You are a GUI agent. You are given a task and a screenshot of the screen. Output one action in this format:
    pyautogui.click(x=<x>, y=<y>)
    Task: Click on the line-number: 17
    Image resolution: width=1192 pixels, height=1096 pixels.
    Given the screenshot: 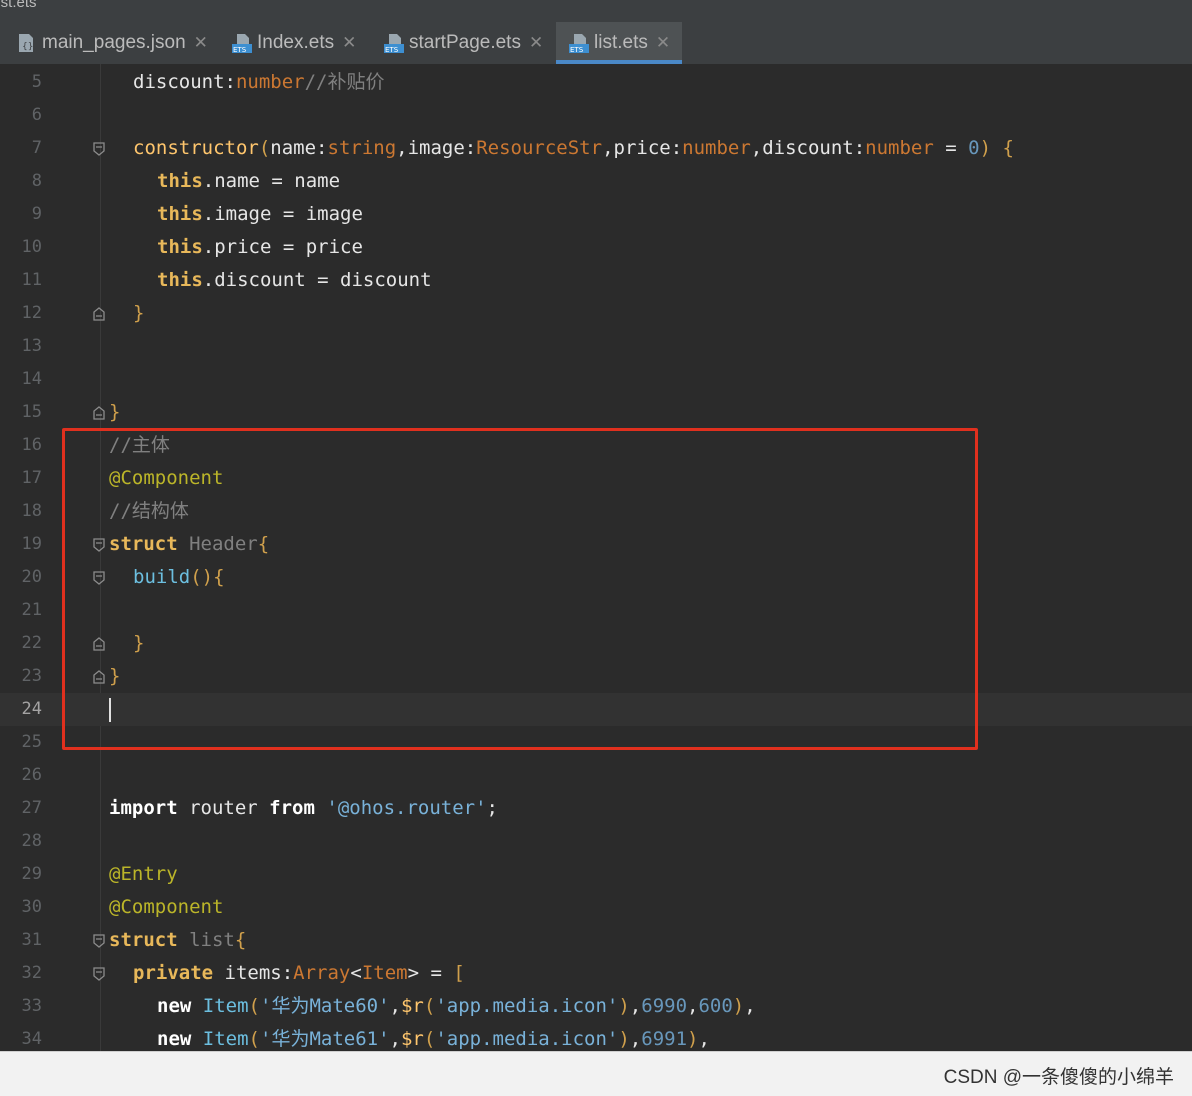 What is the action you would take?
    pyautogui.click(x=31, y=478)
    